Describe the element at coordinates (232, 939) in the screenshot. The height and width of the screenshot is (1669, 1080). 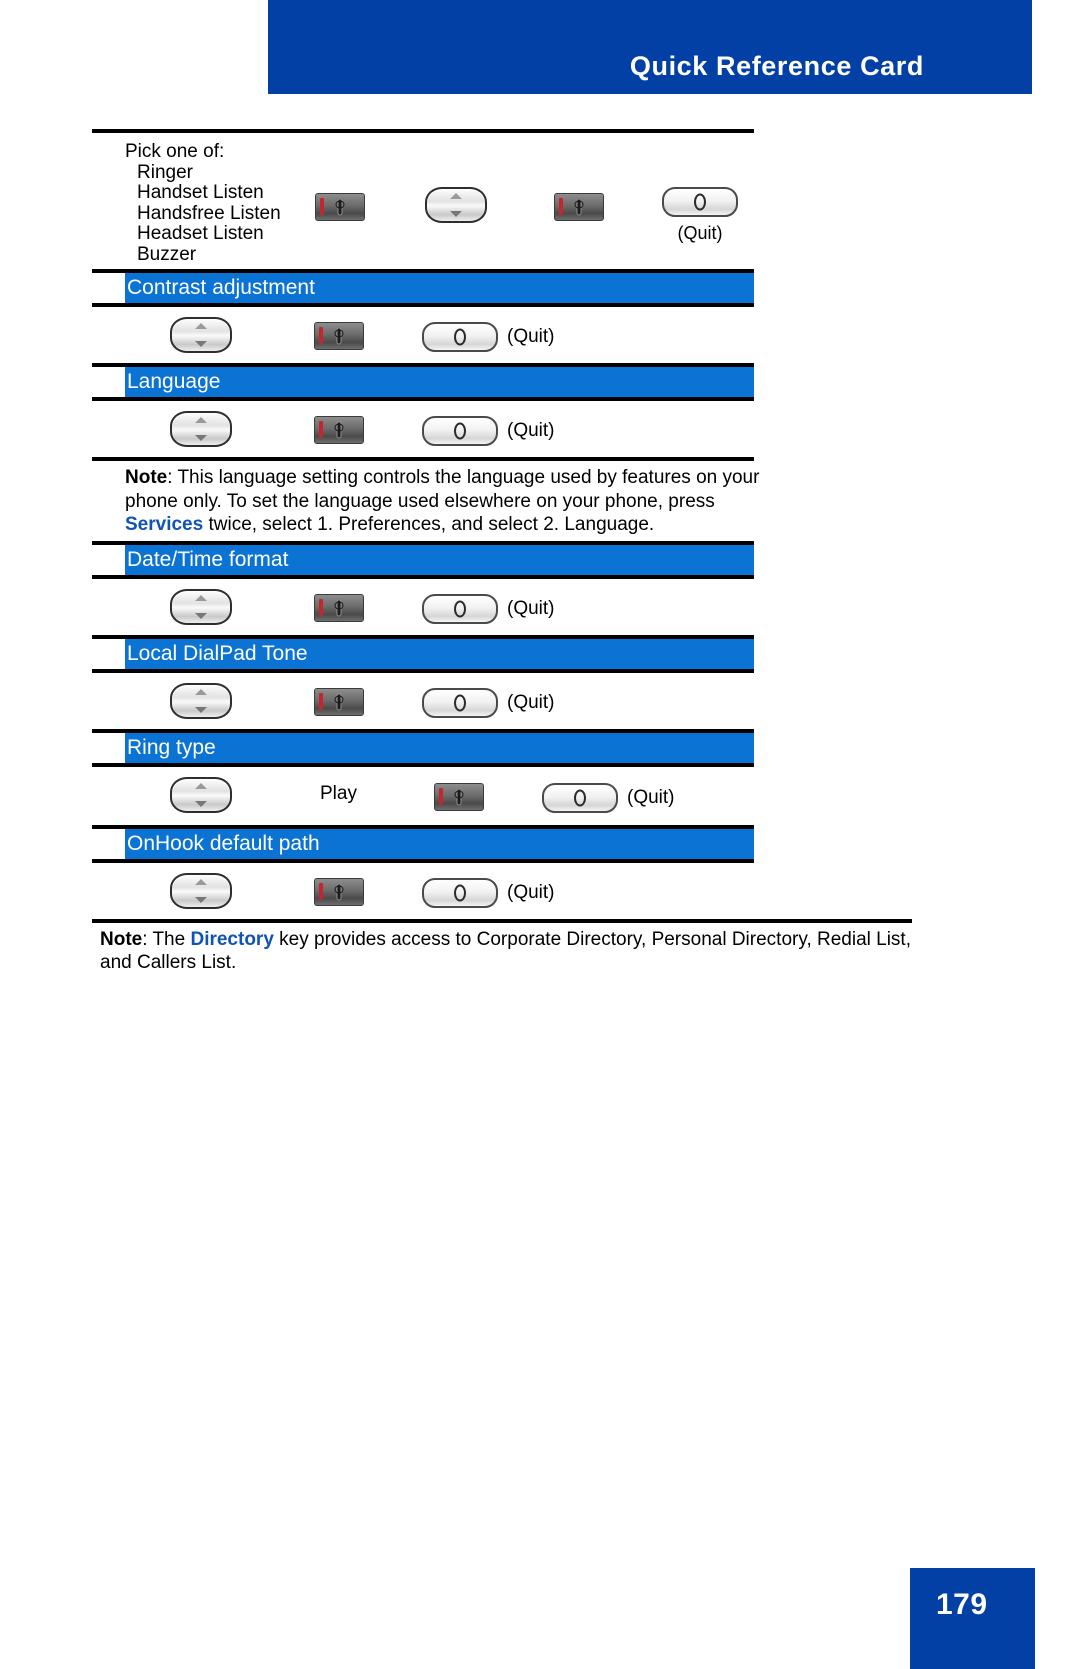
I see `note-keyword-directory: Directory` at that location.